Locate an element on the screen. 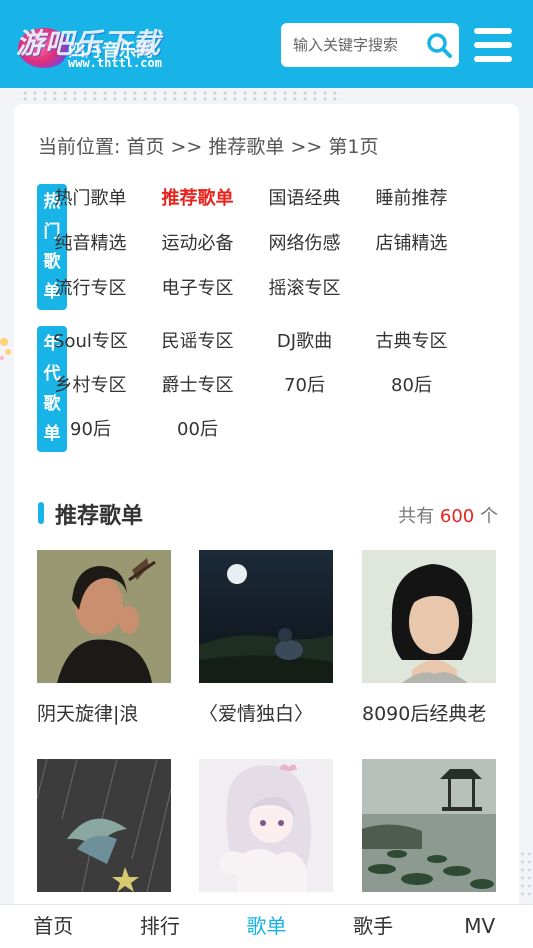 The width and height of the screenshot is (533, 948). playlist-card: 〈爱情独白〉 is located at coordinates (266, 638).